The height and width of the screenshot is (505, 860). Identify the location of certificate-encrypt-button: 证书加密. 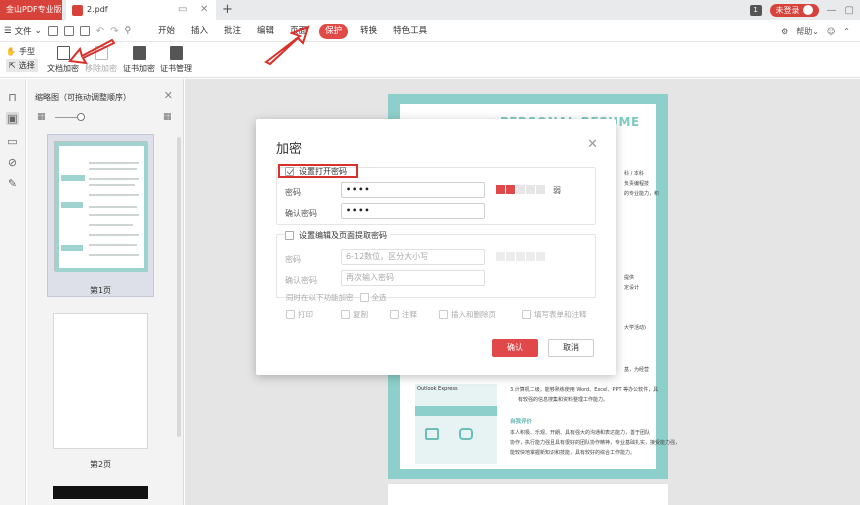
(139, 59).